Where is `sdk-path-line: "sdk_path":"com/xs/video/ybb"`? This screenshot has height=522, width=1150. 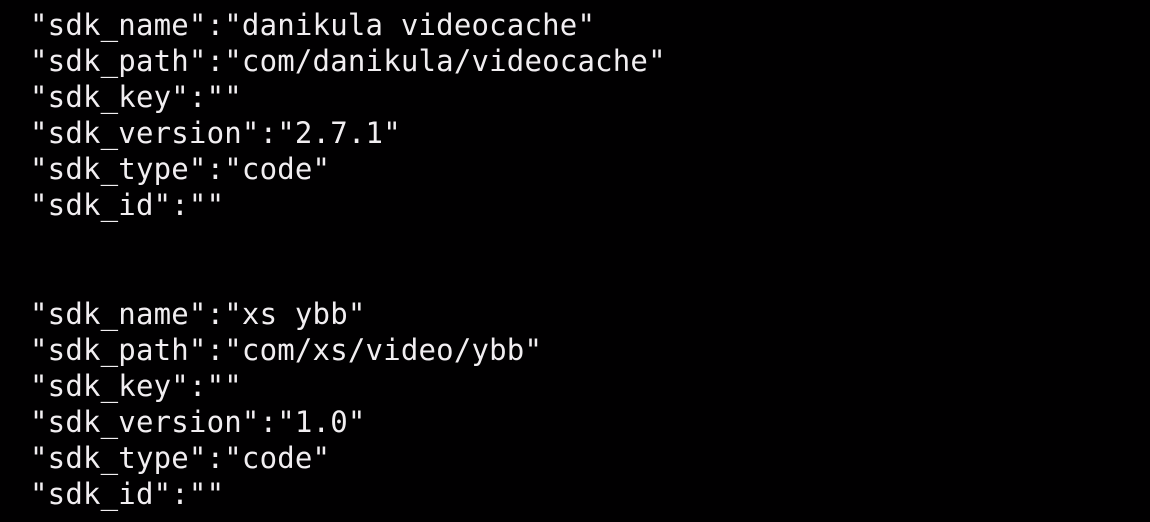
sdk-path-line: "sdk_path":"com/xs/video/ybb" is located at coordinates (286, 350).